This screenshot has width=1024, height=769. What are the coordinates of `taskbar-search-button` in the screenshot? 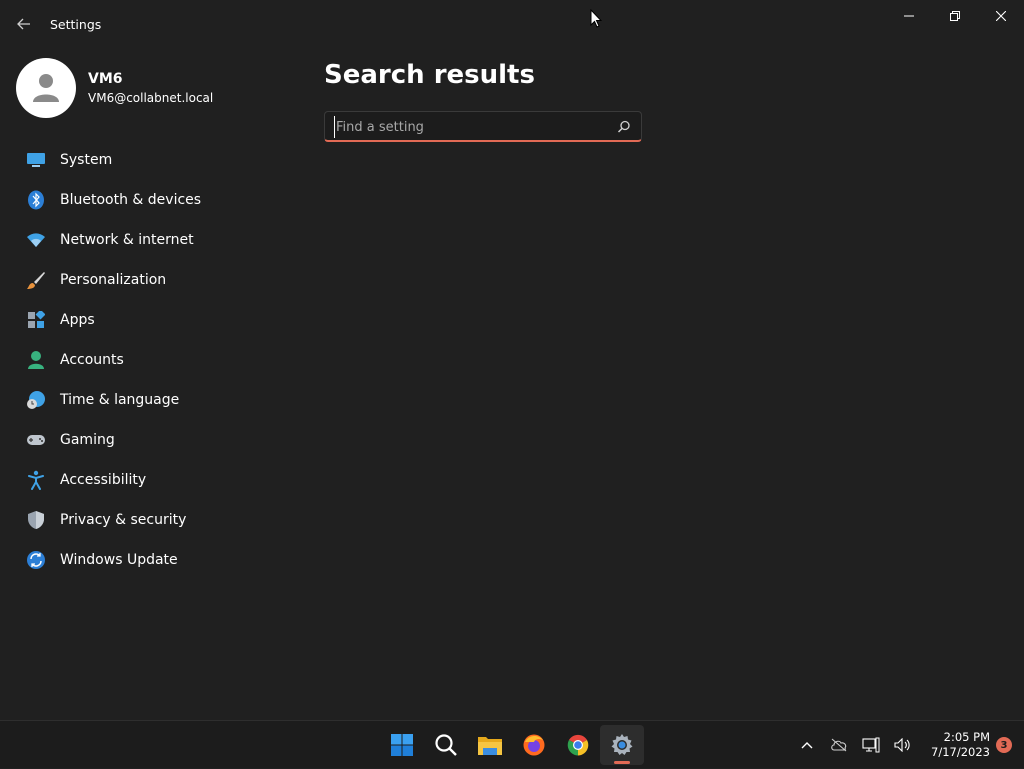 It's located at (446, 744).